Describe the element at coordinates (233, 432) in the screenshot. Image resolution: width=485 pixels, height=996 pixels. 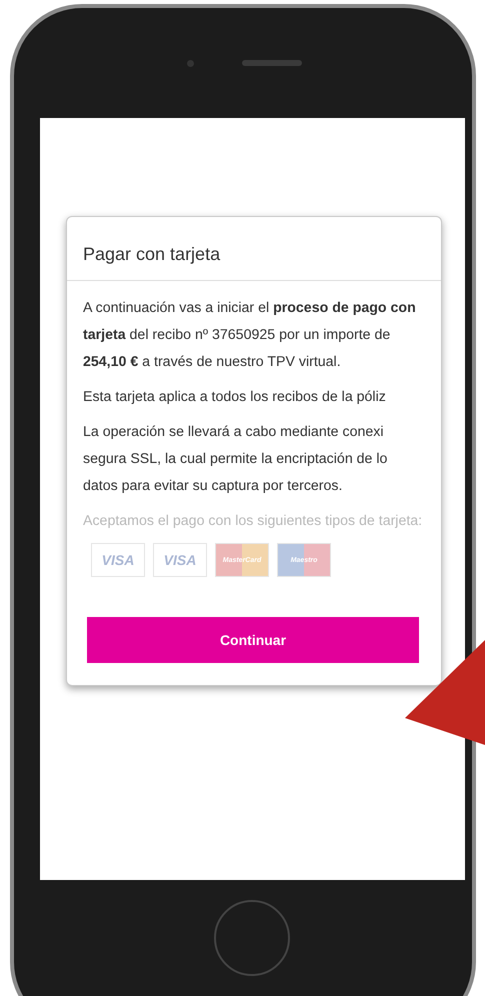
I see `security-text-line: La operación se llevará a cabo mediante conexi` at that location.